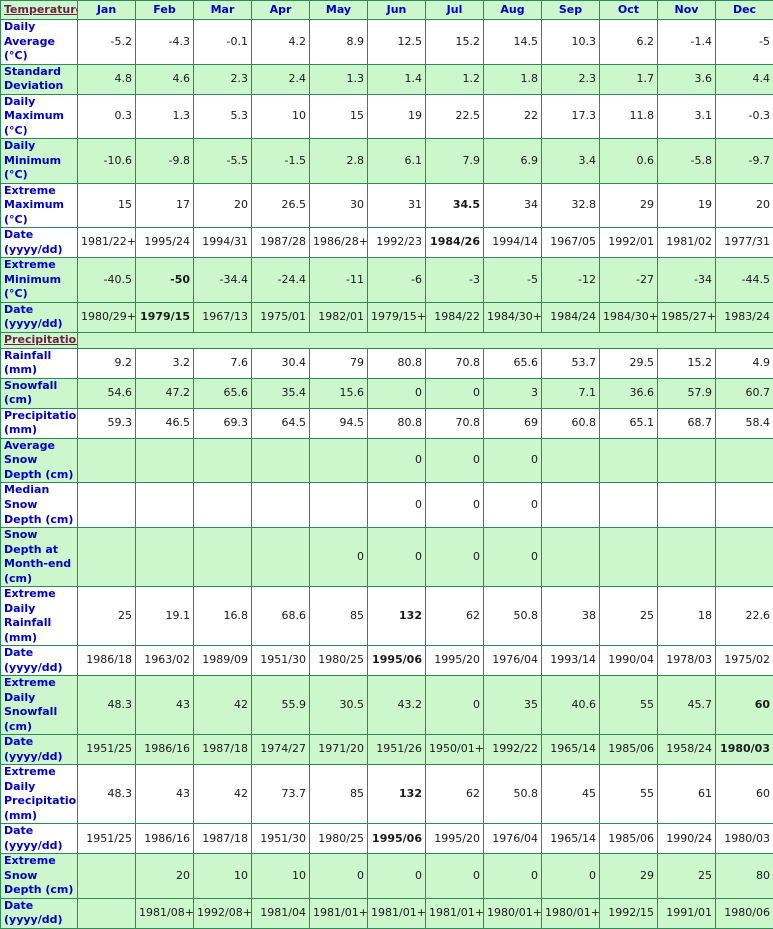 The width and height of the screenshot is (773, 929). Describe the element at coordinates (744, 116) in the screenshot. I see `cell-value: -0.3` at that location.